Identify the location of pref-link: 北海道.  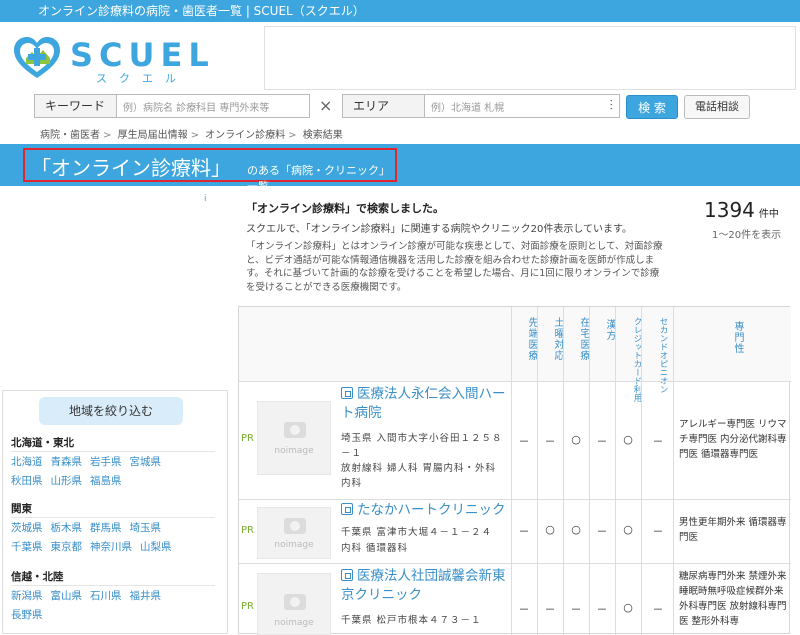
(27, 462).